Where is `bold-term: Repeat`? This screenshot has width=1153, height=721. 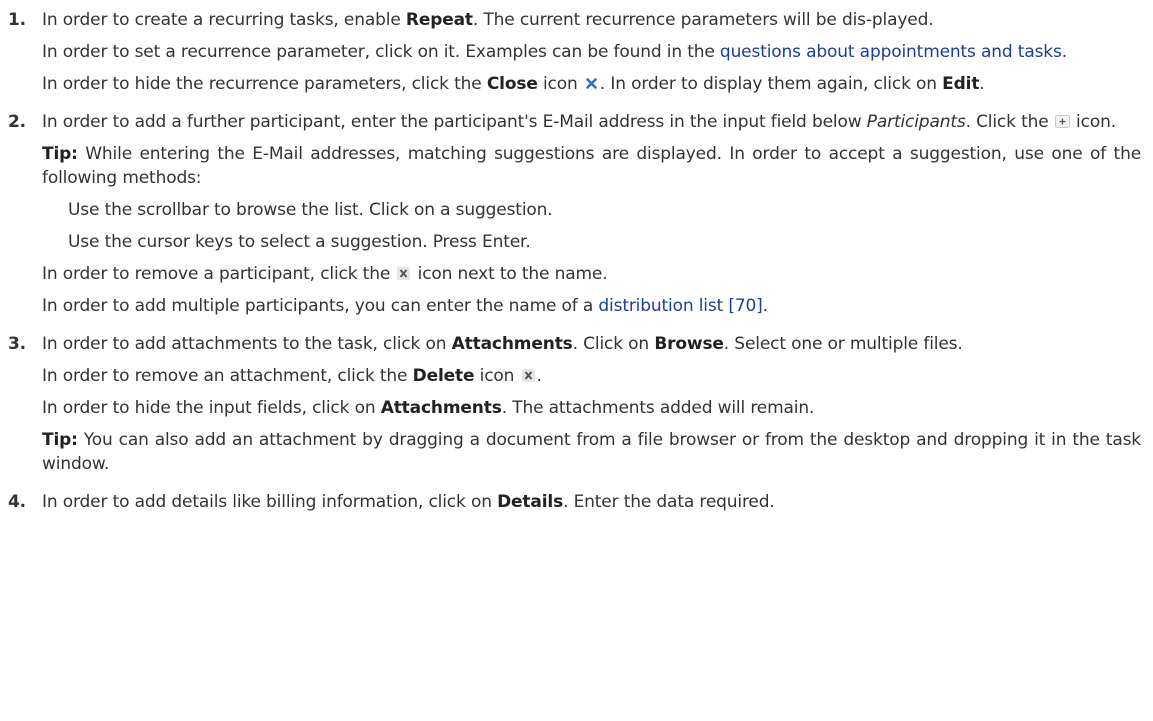
bold-term: Repeat is located at coordinates (439, 20).